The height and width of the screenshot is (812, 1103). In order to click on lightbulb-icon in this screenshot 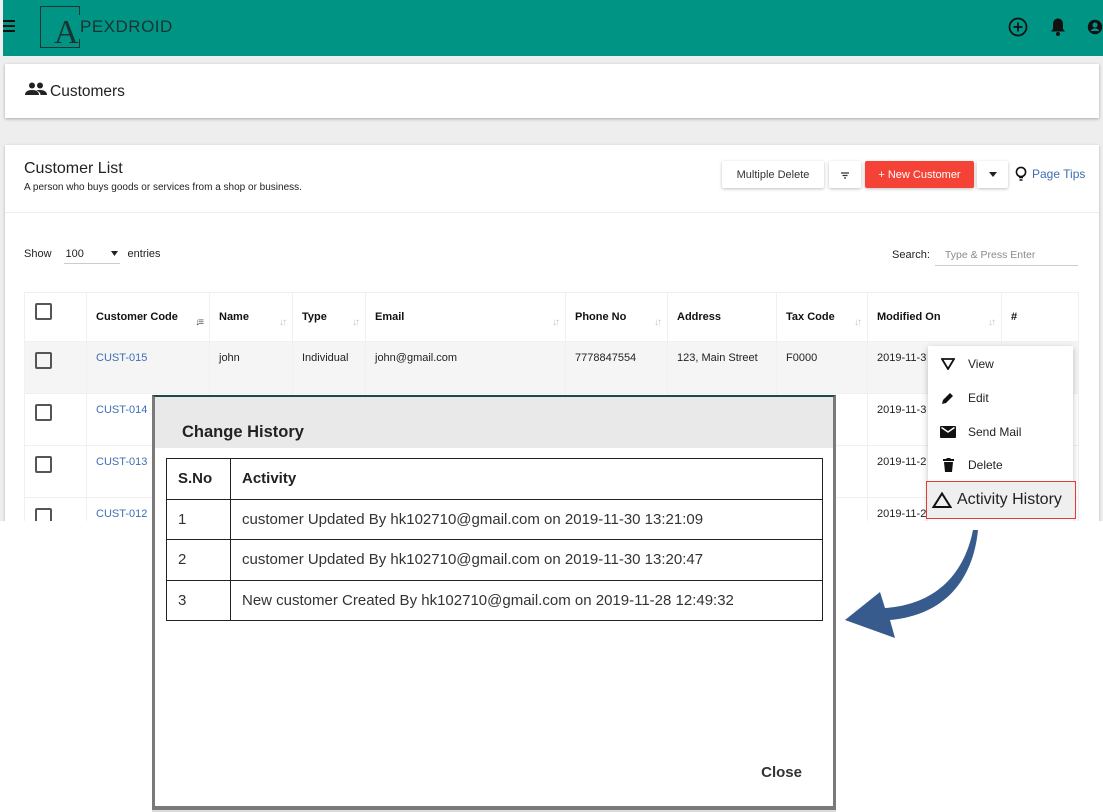, I will do `click(1021, 173)`.